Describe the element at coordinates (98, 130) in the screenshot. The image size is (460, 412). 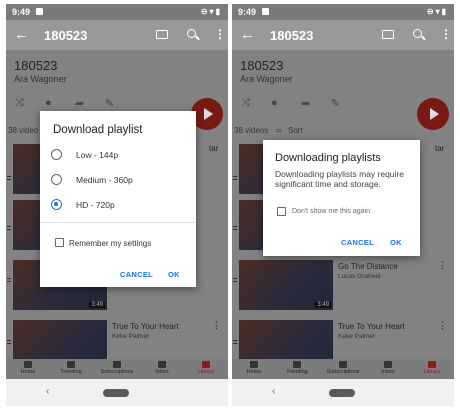
I see `dialog-title: Download playlist` at that location.